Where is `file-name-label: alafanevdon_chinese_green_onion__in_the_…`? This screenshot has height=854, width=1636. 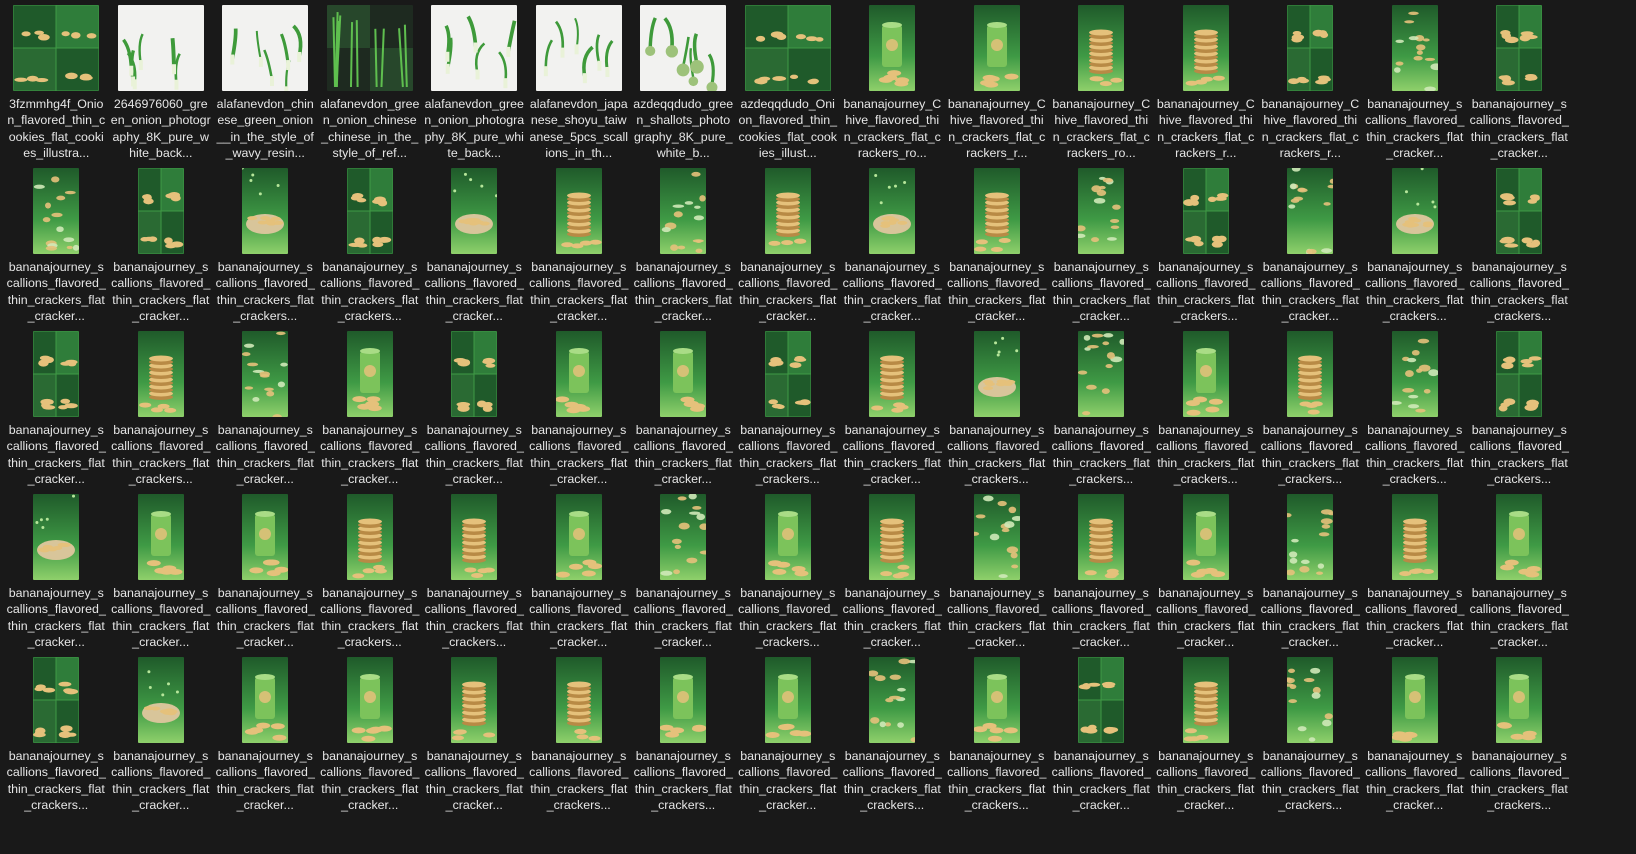
file-name-label: alafanevdon_chinese_green_onion__in_the_… is located at coordinates (265, 129).